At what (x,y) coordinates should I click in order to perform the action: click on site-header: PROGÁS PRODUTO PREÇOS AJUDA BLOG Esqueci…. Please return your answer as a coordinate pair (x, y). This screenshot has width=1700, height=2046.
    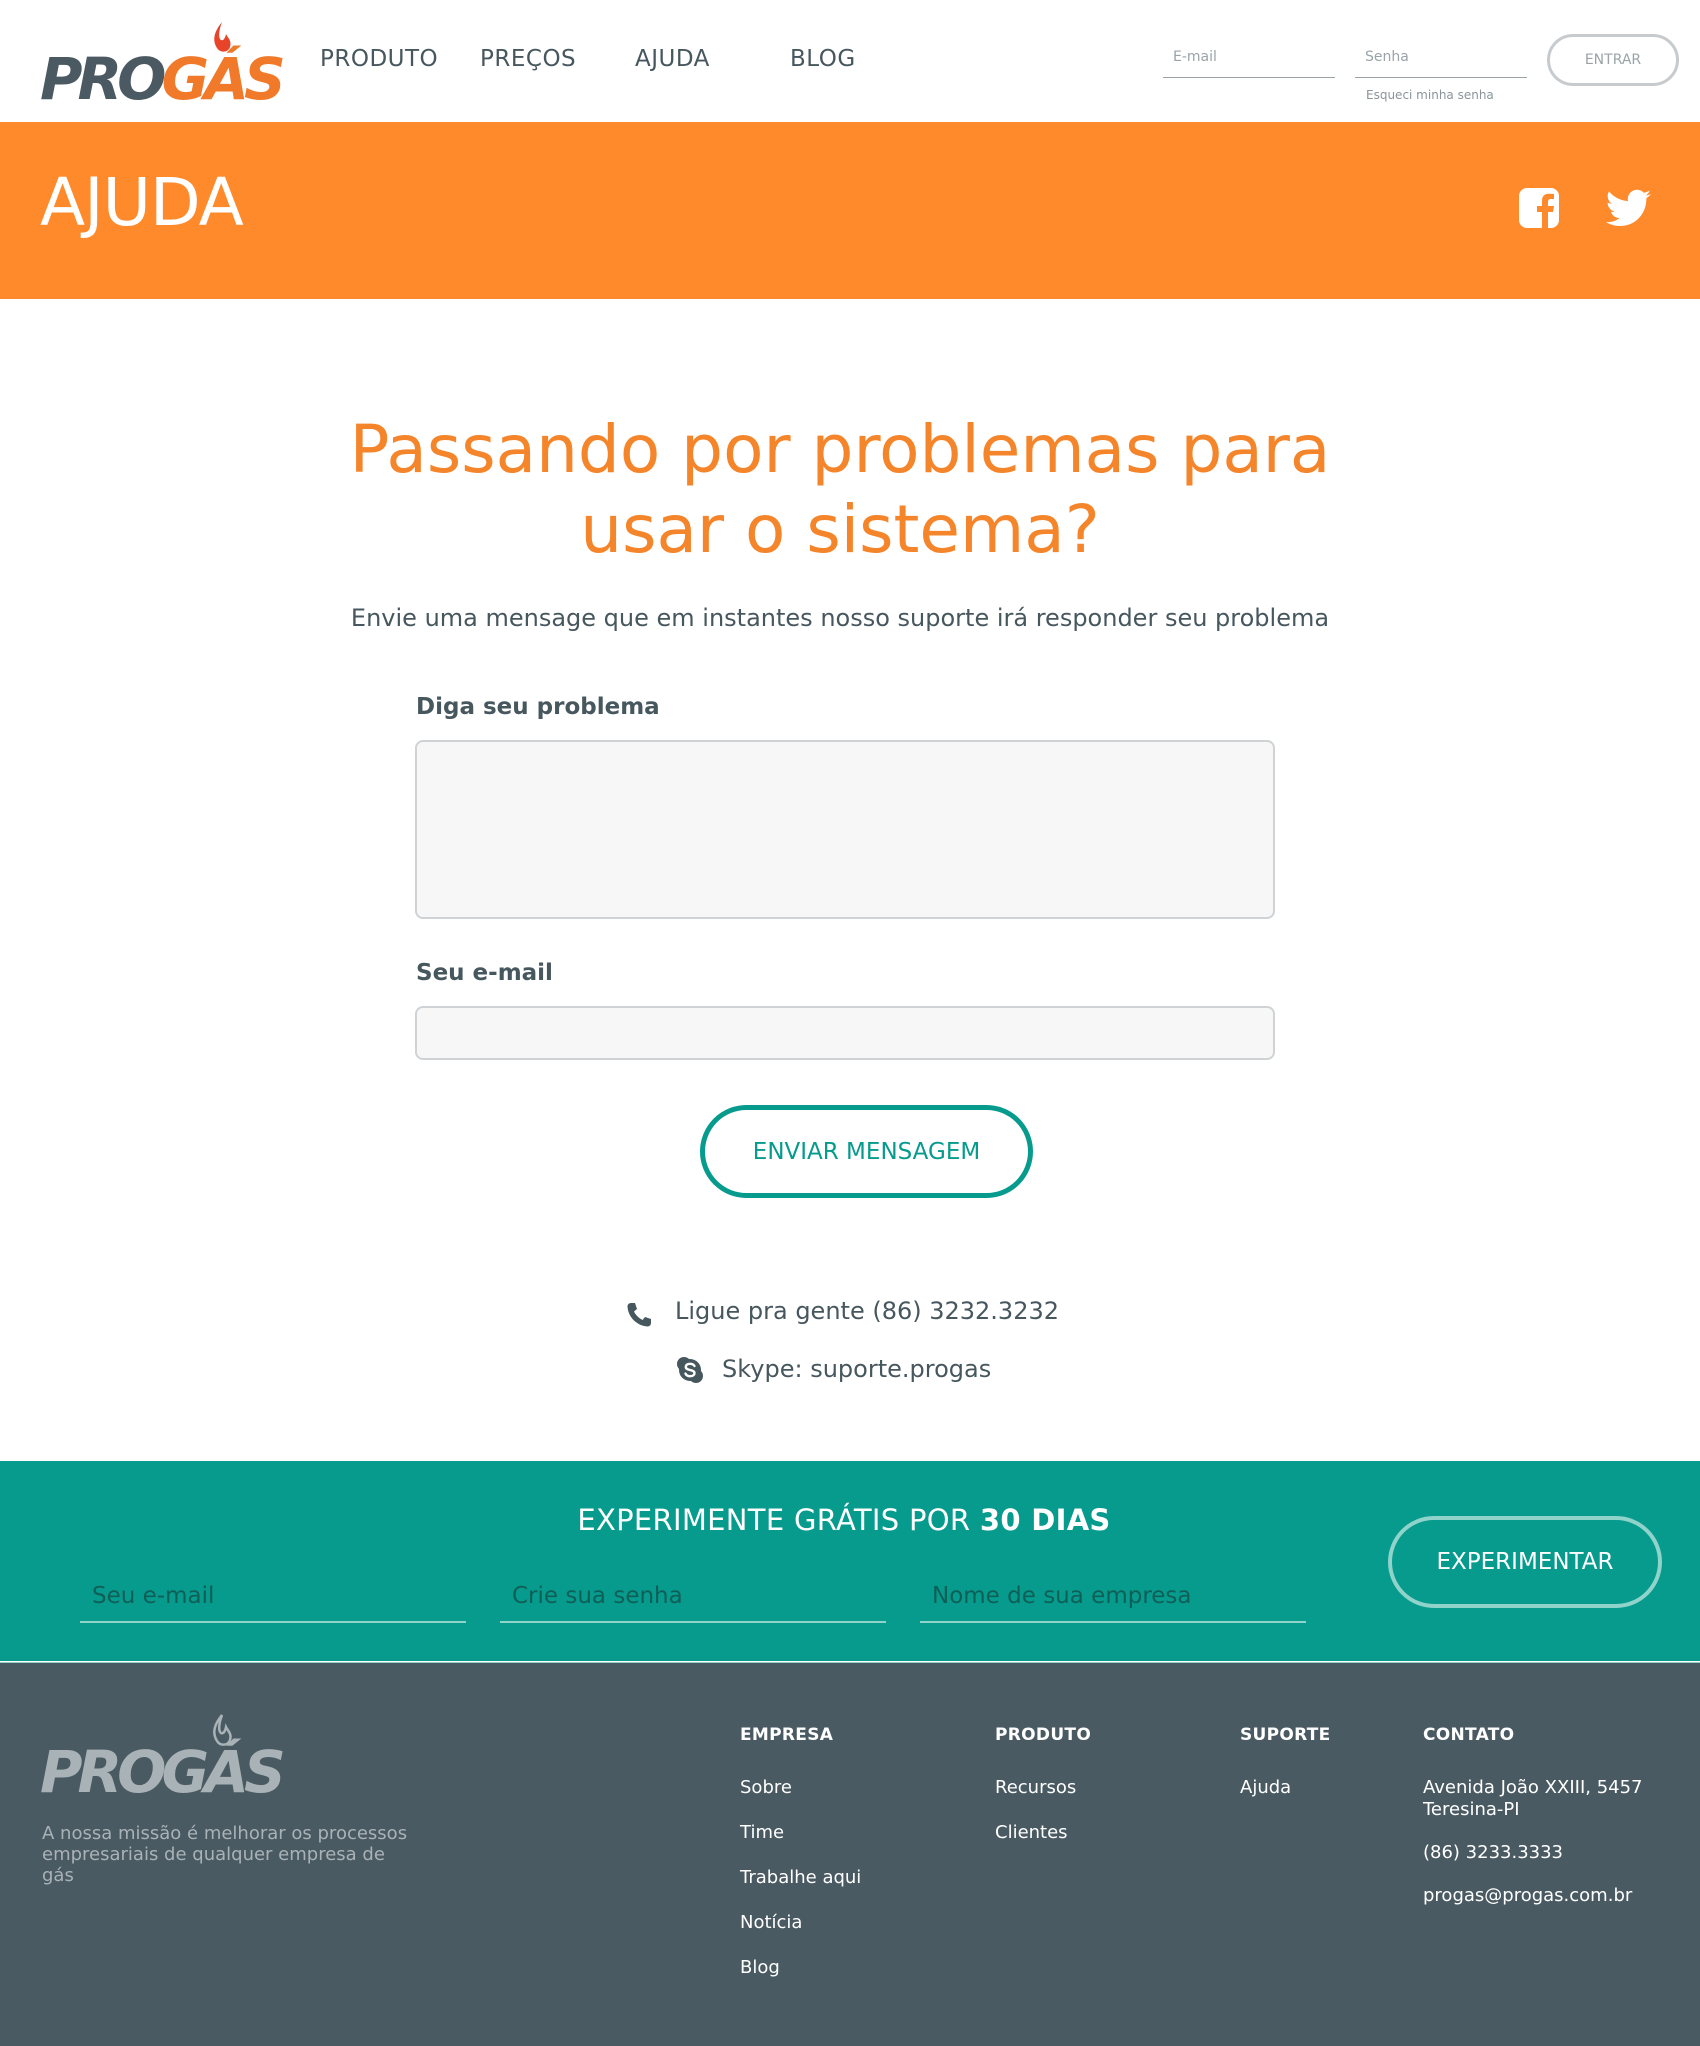
    Looking at the image, I should click on (850, 61).